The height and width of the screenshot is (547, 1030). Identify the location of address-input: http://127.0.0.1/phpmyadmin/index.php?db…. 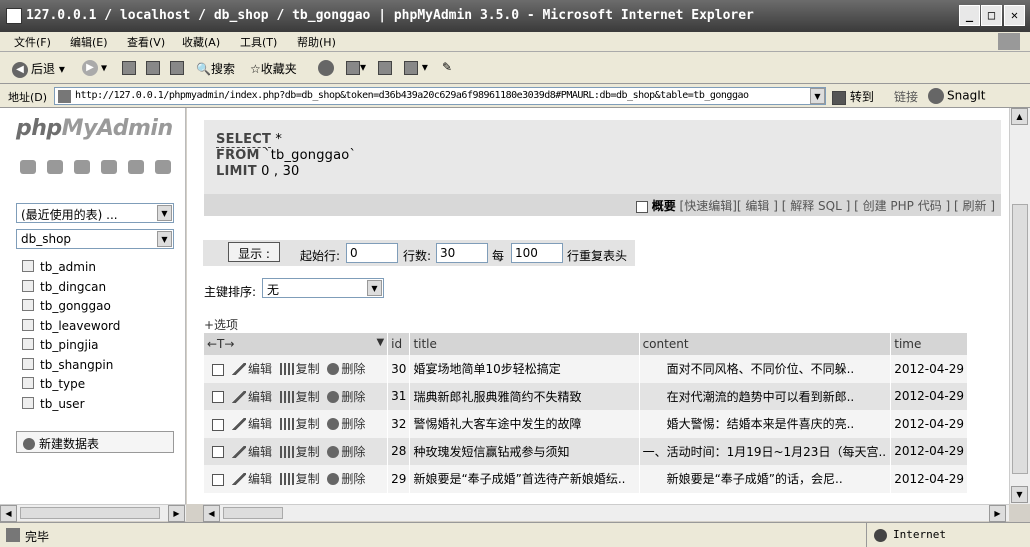
(440, 96).